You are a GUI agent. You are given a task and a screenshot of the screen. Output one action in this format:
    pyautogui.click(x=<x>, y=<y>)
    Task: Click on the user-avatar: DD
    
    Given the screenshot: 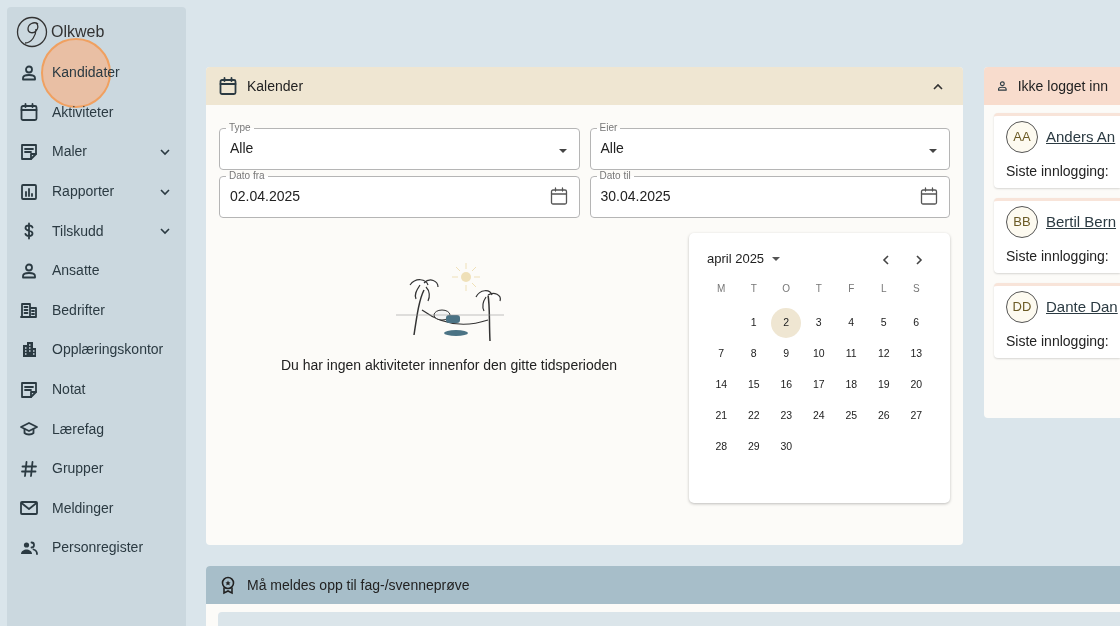 What is the action you would take?
    pyautogui.click(x=1022, y=307)
    